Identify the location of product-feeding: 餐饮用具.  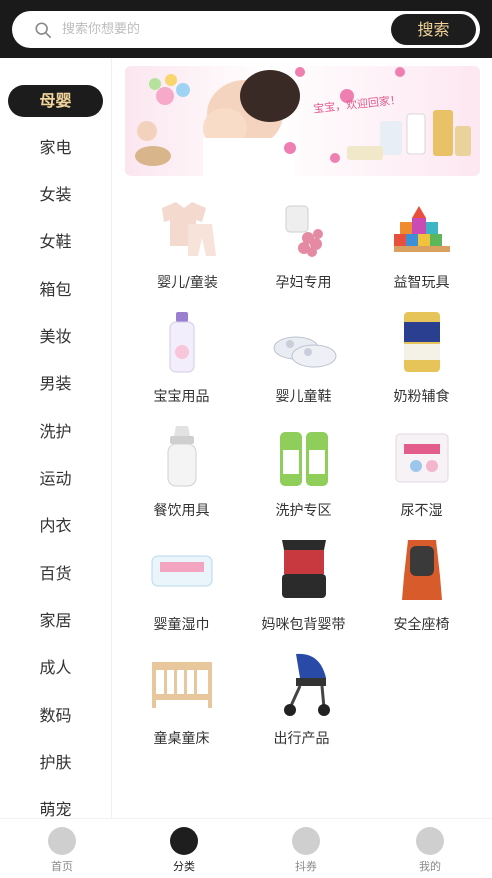
(181, 474).